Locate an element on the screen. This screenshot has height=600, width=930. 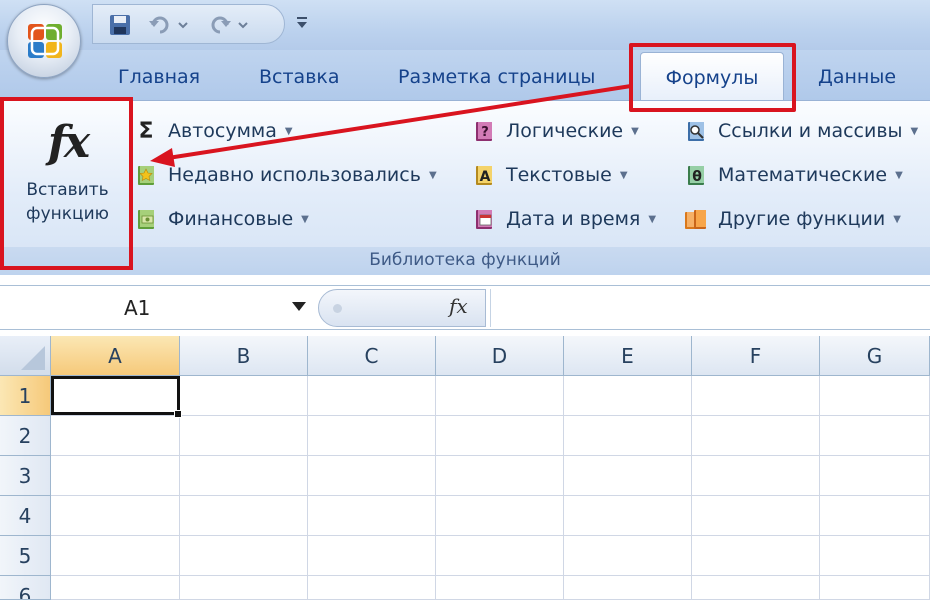
chevron-down-icon is located at coordinates (299, 306).